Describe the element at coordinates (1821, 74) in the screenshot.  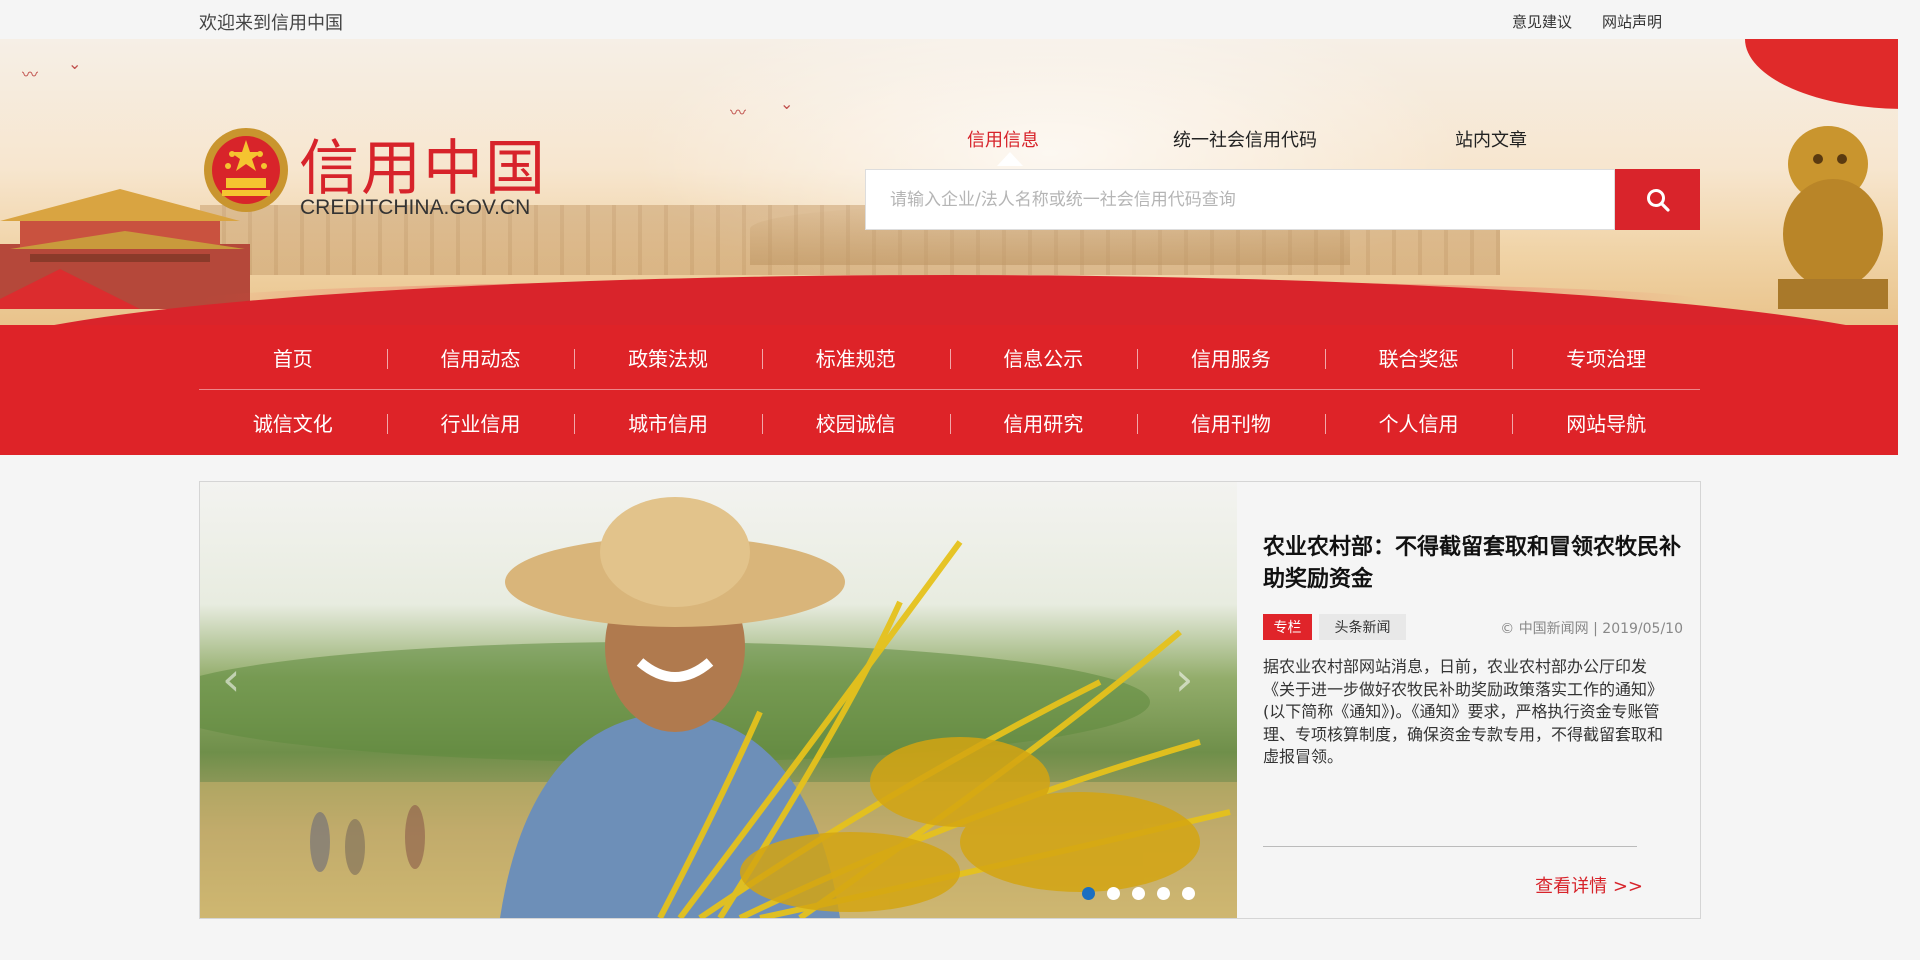
I see `red-flag-decoration` at that location.